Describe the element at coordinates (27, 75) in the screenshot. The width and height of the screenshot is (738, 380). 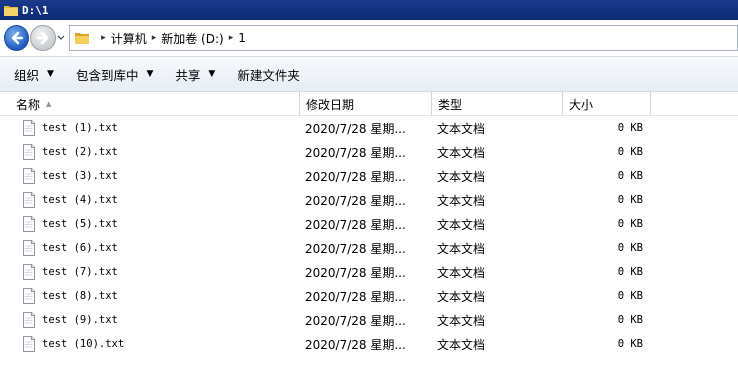
I see `organize-label: 组织` at that location.